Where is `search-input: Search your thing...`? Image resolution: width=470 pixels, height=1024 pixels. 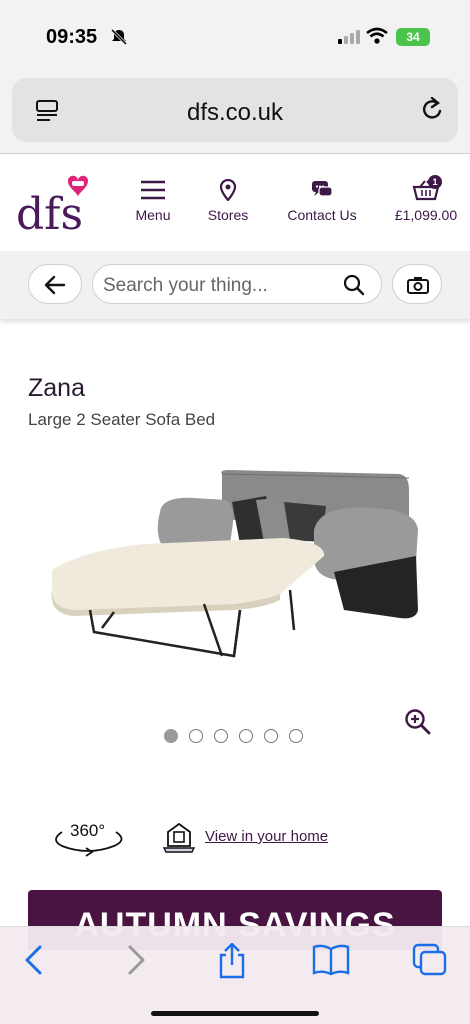 search-input: Search your thing... is located at coordinates (237, 284).